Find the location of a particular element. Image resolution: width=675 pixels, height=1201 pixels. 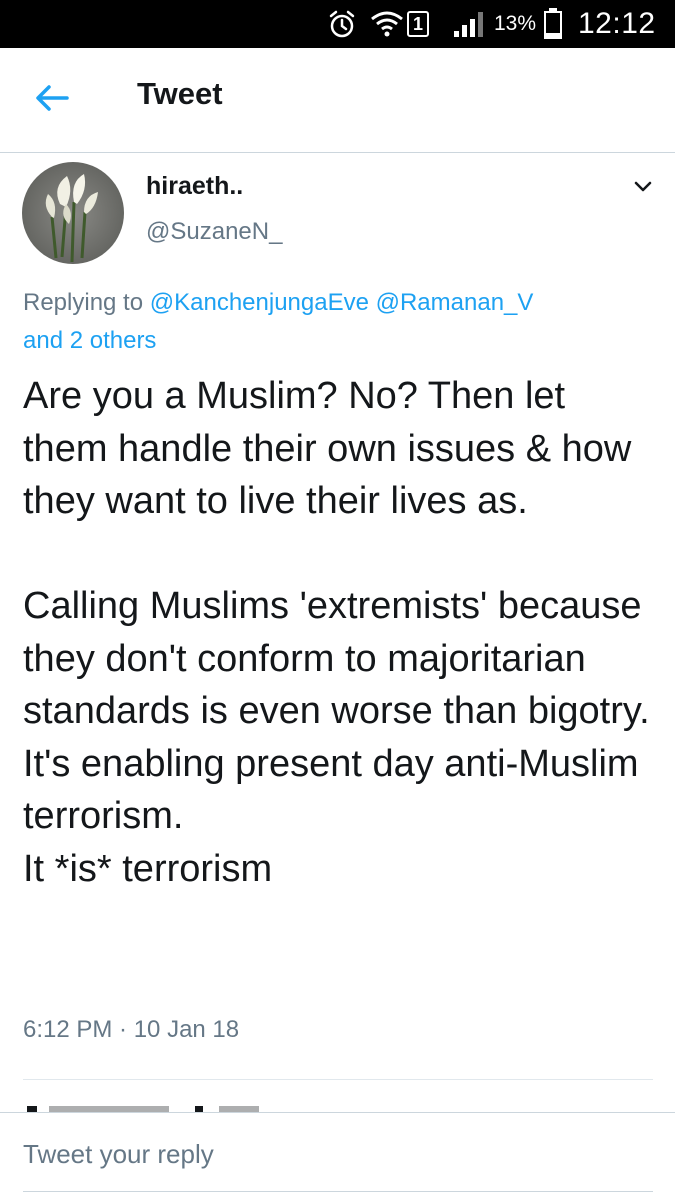

tweet-timestamp: 6:12 PM · 10 Jan 18 is located at coordinates (131, 1029).